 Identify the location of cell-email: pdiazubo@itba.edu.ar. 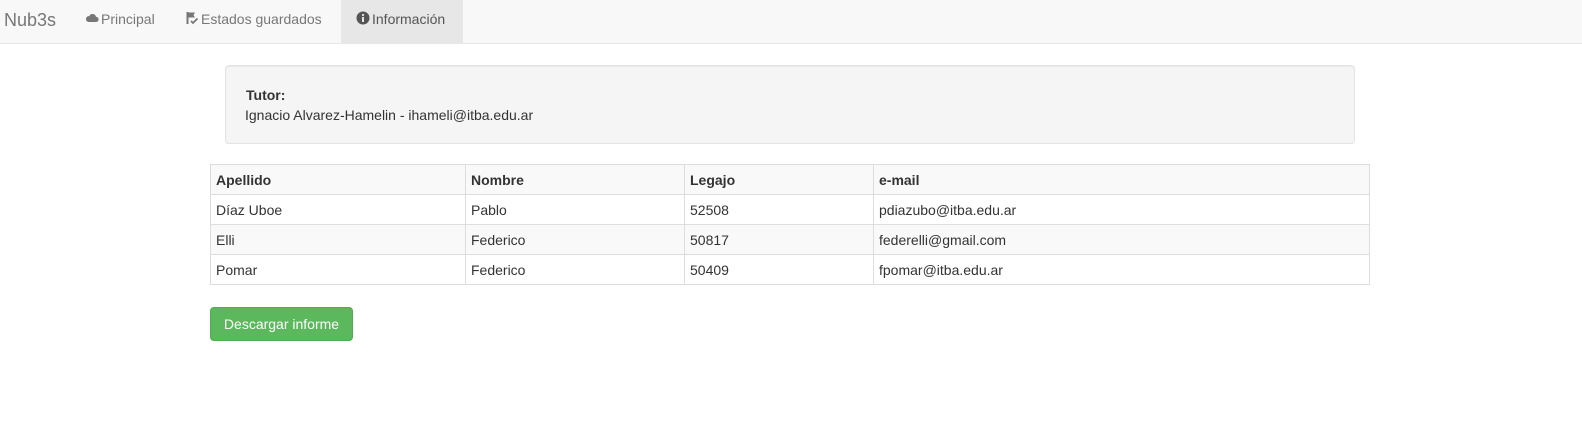
(1121, 209).